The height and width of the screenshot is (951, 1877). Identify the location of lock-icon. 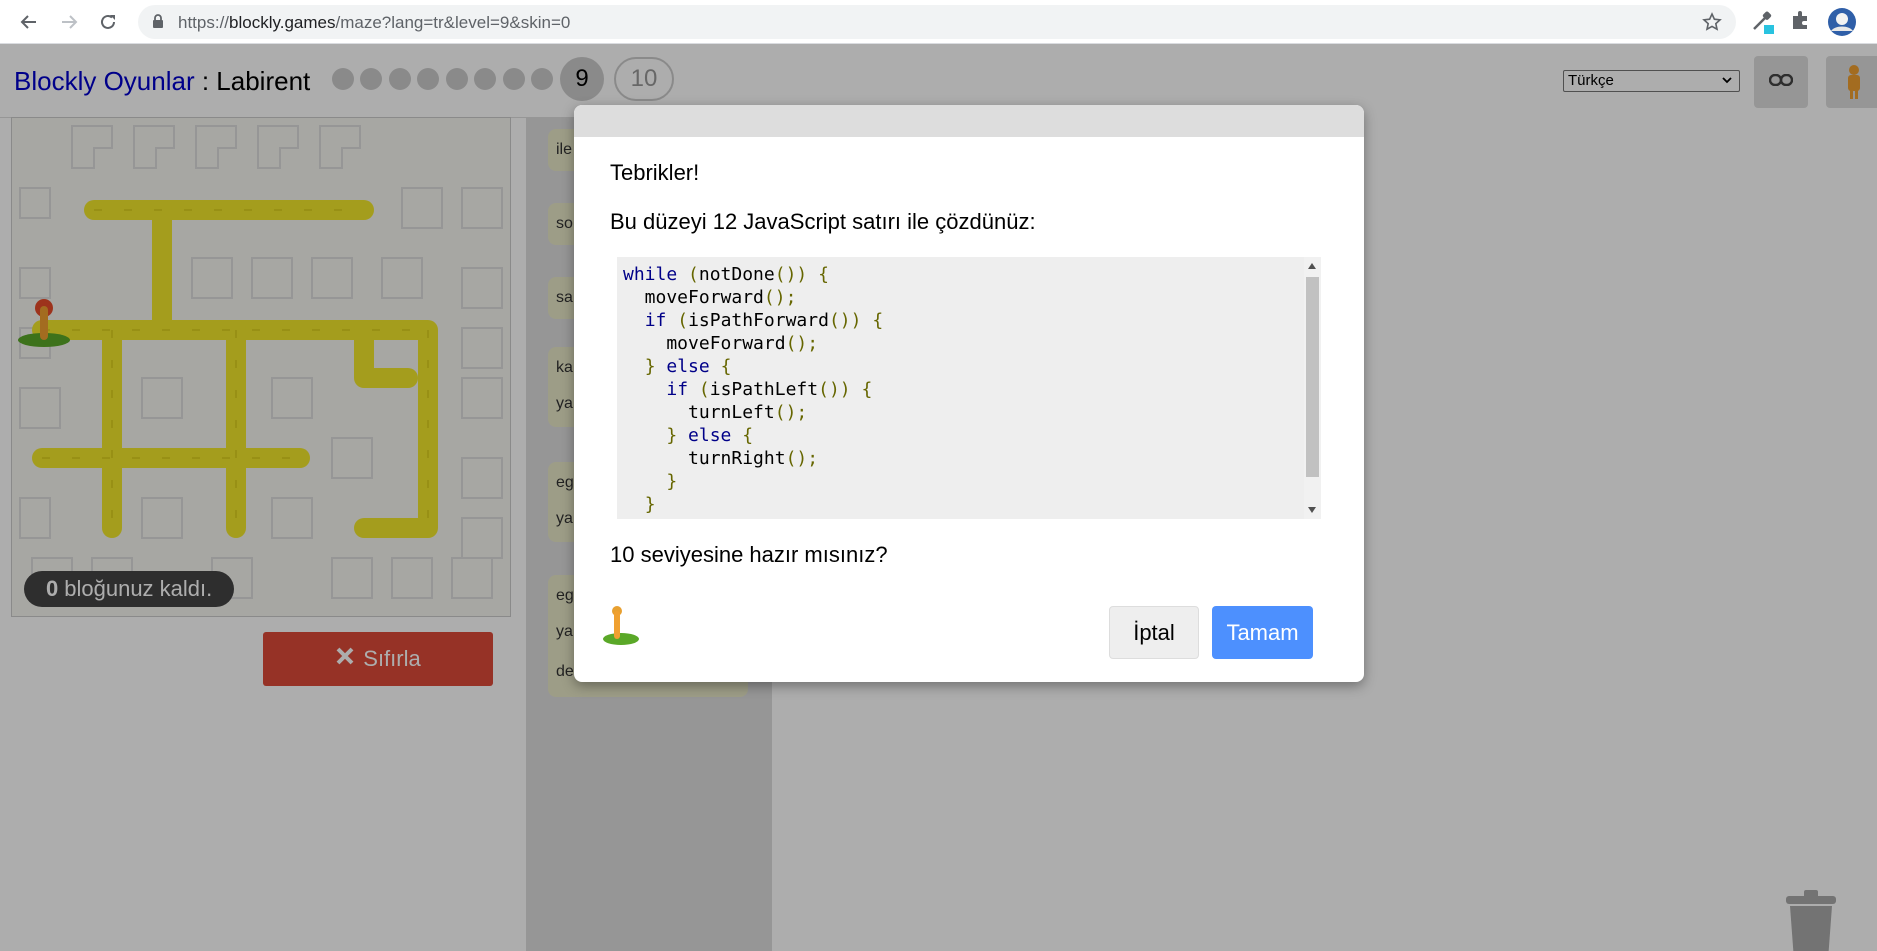
(158, 24).